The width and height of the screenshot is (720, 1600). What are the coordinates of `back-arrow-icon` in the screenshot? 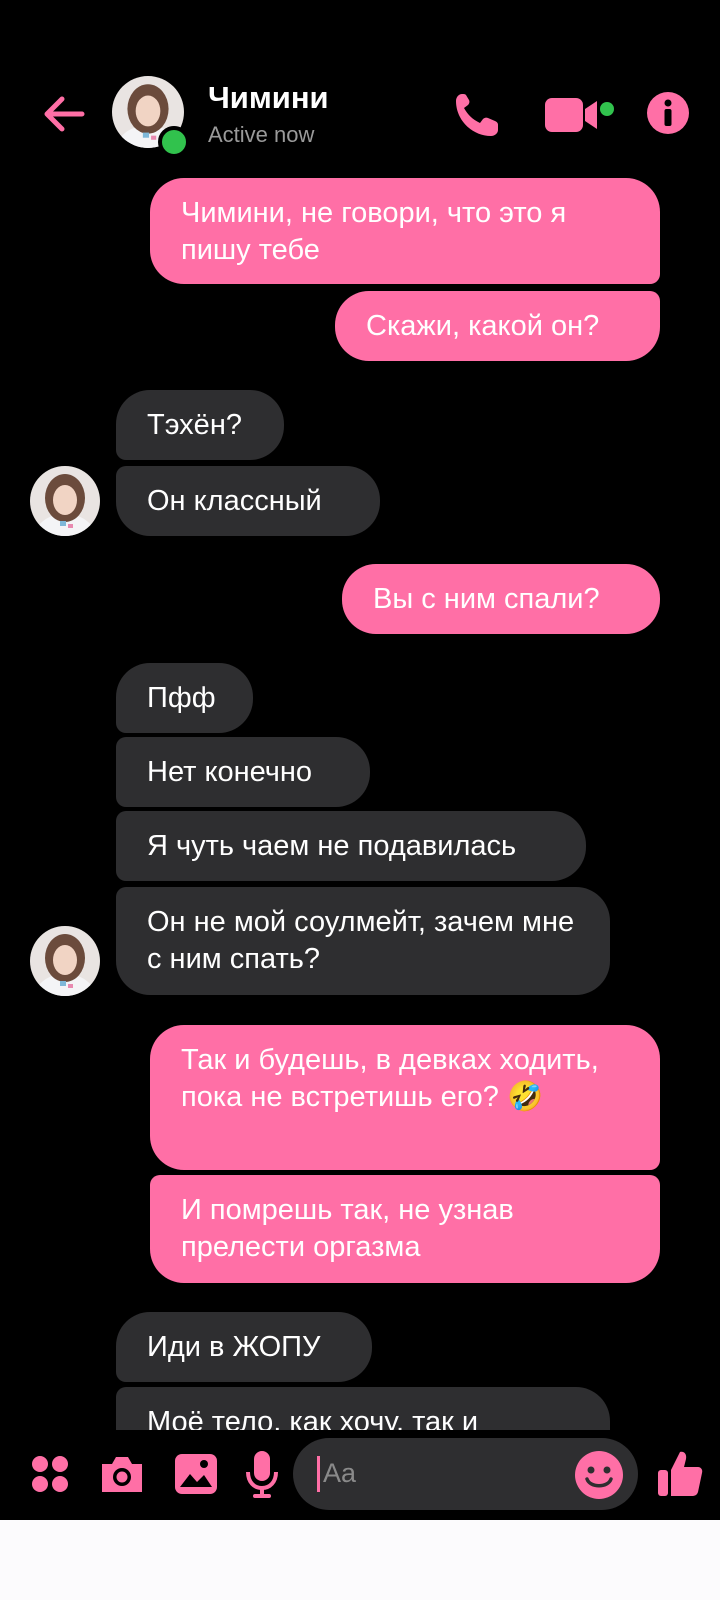 It's located at (64, 114).